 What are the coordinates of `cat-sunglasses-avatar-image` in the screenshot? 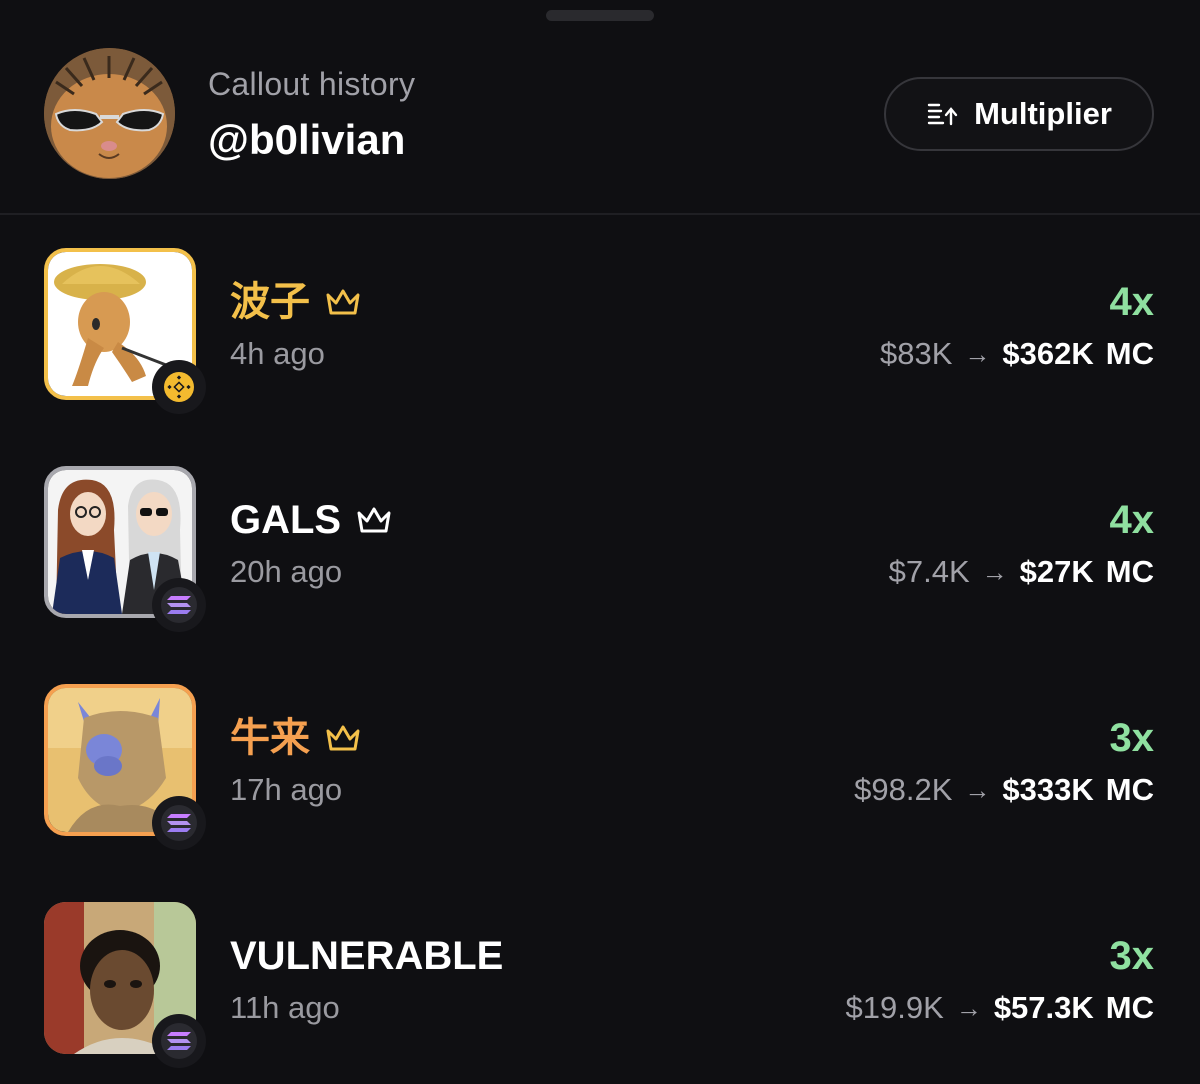 It's located at (109, 113).